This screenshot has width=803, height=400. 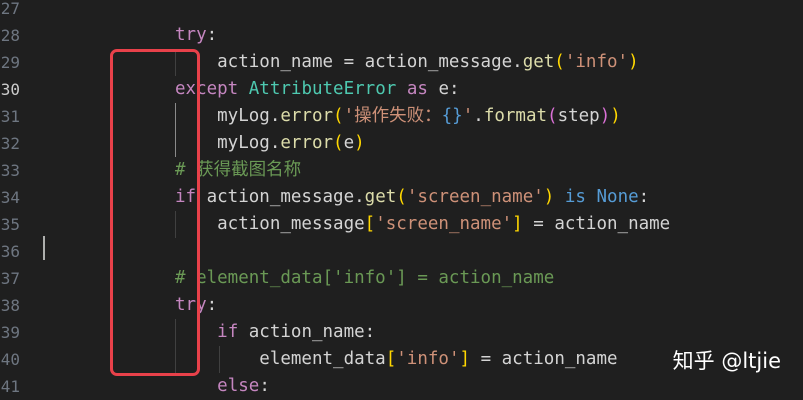 What do you see at coordinates (10, 278) in the screenshot?
I see `line-number: 37` at bounding box center [10, 278].